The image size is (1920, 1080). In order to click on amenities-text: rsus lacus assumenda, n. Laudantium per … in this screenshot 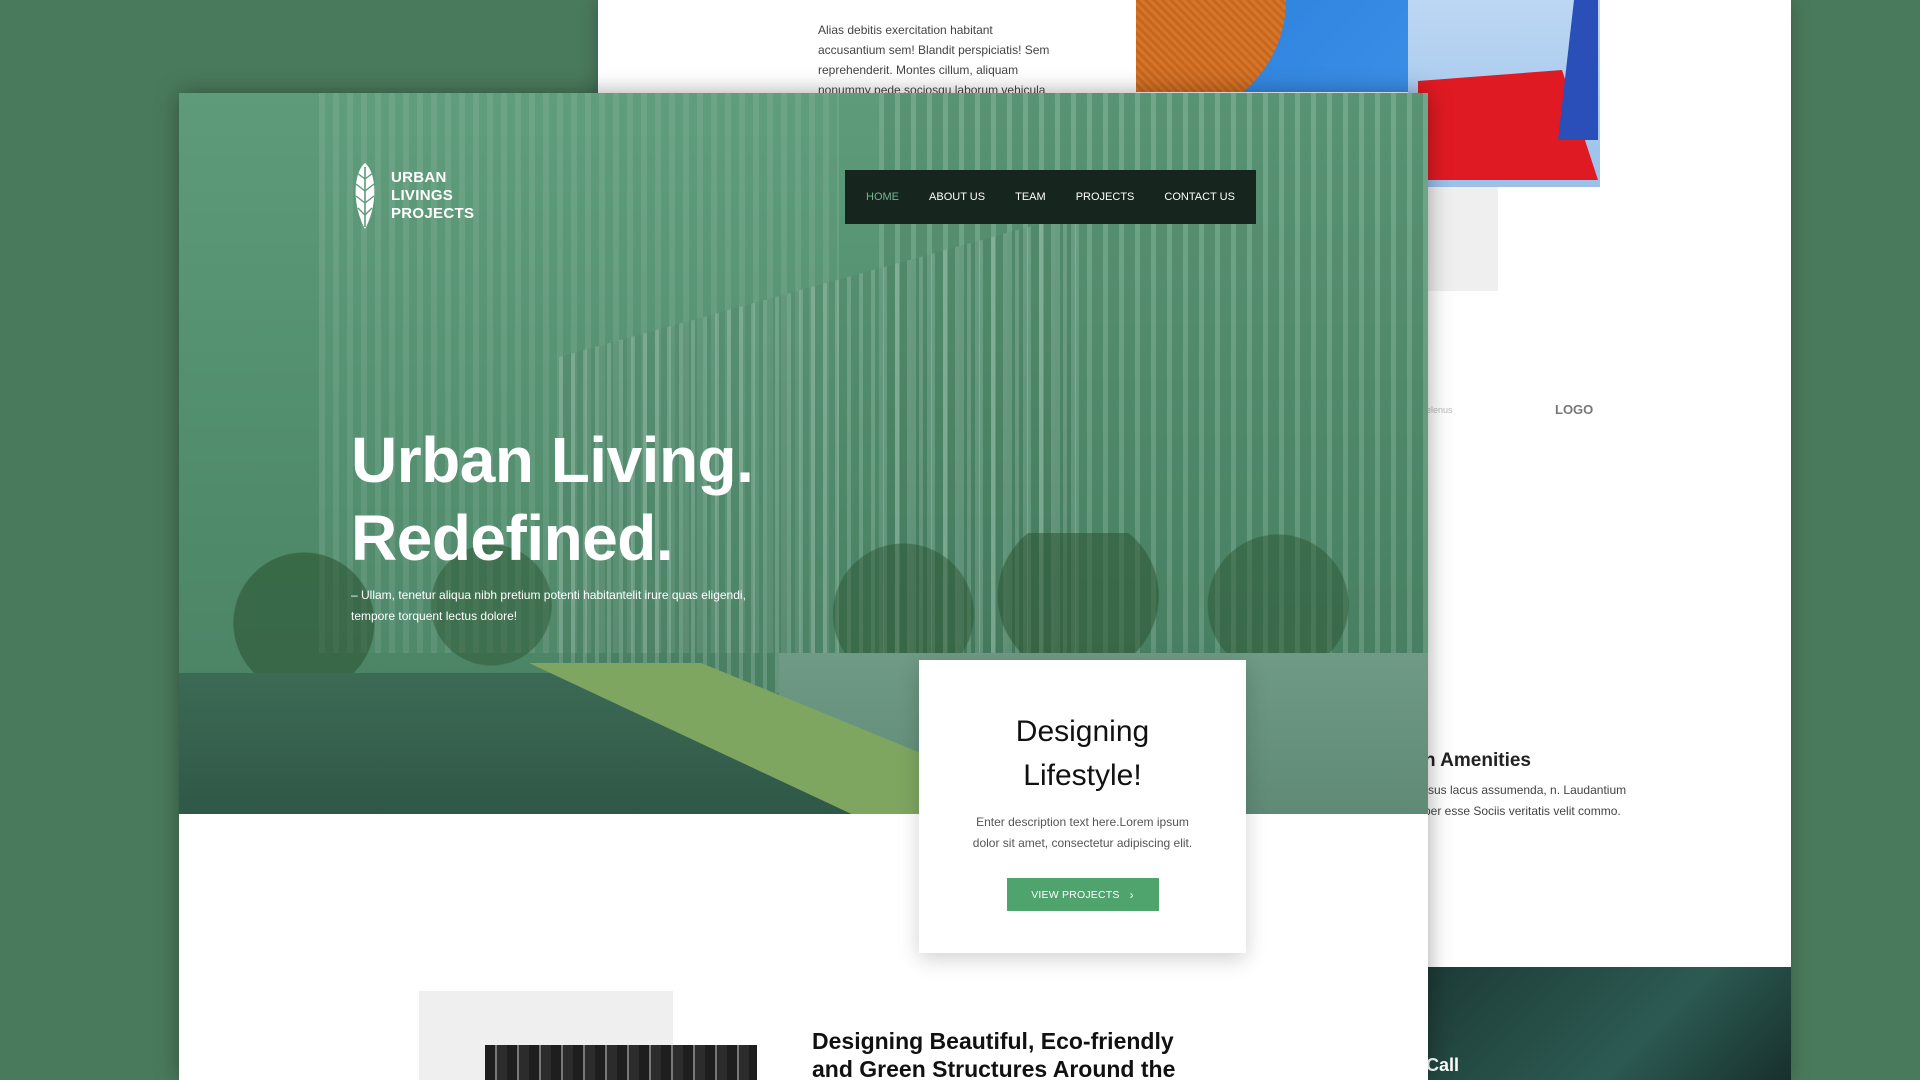, I will do `click(1525, 800)`.